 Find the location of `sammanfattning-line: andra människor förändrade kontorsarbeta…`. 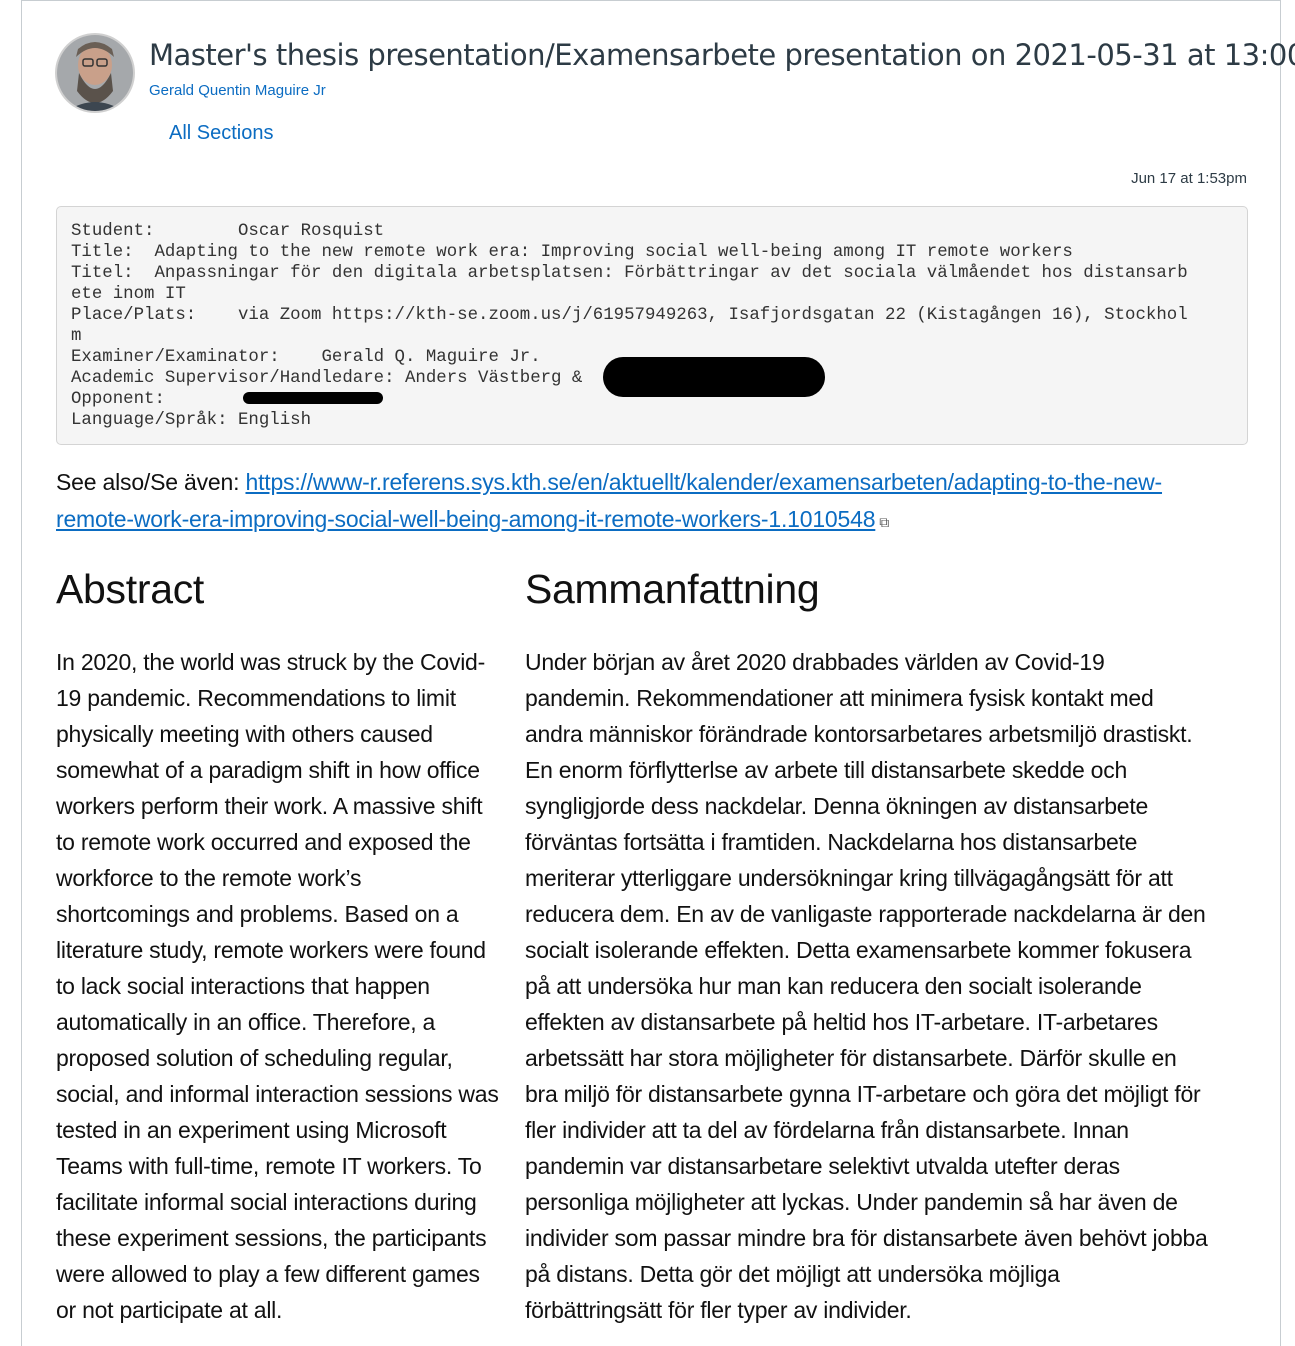

sammanfattning-line: andra människor förändrade kontorsarbeta… is located at coordinates (859, 734).